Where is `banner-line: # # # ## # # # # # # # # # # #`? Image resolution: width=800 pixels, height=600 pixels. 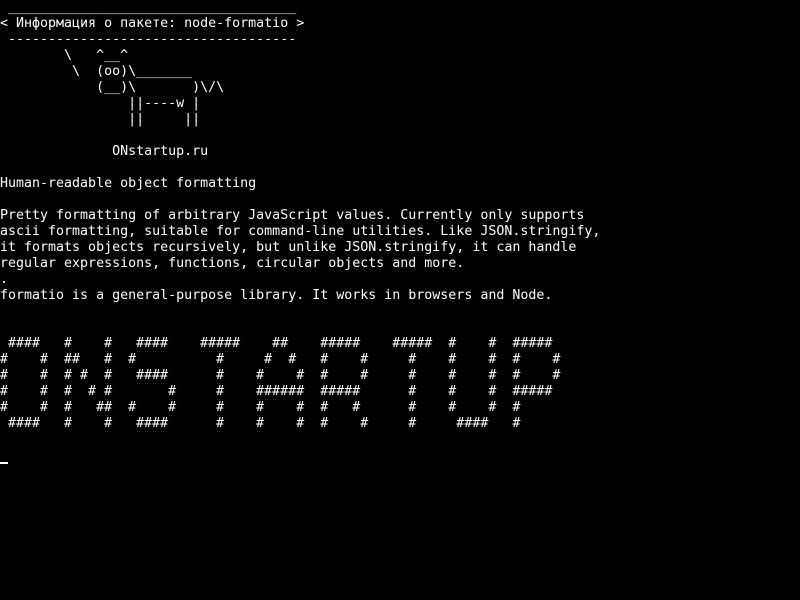 banner-line: # # # ## # # # # # # # # # # # is located at coordinates (260, 407).